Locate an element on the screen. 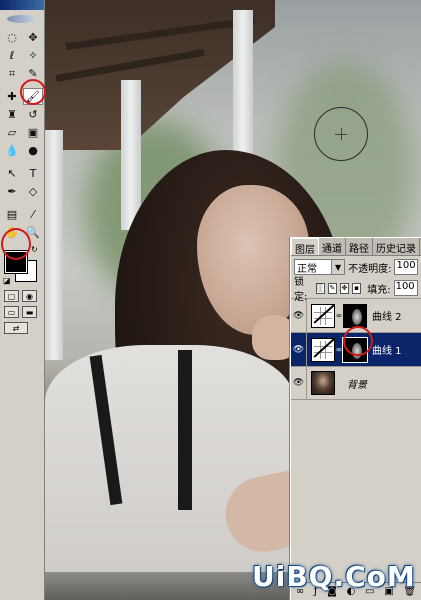  standard-screen-icon: ▭ is located at coordinates (11, 312).